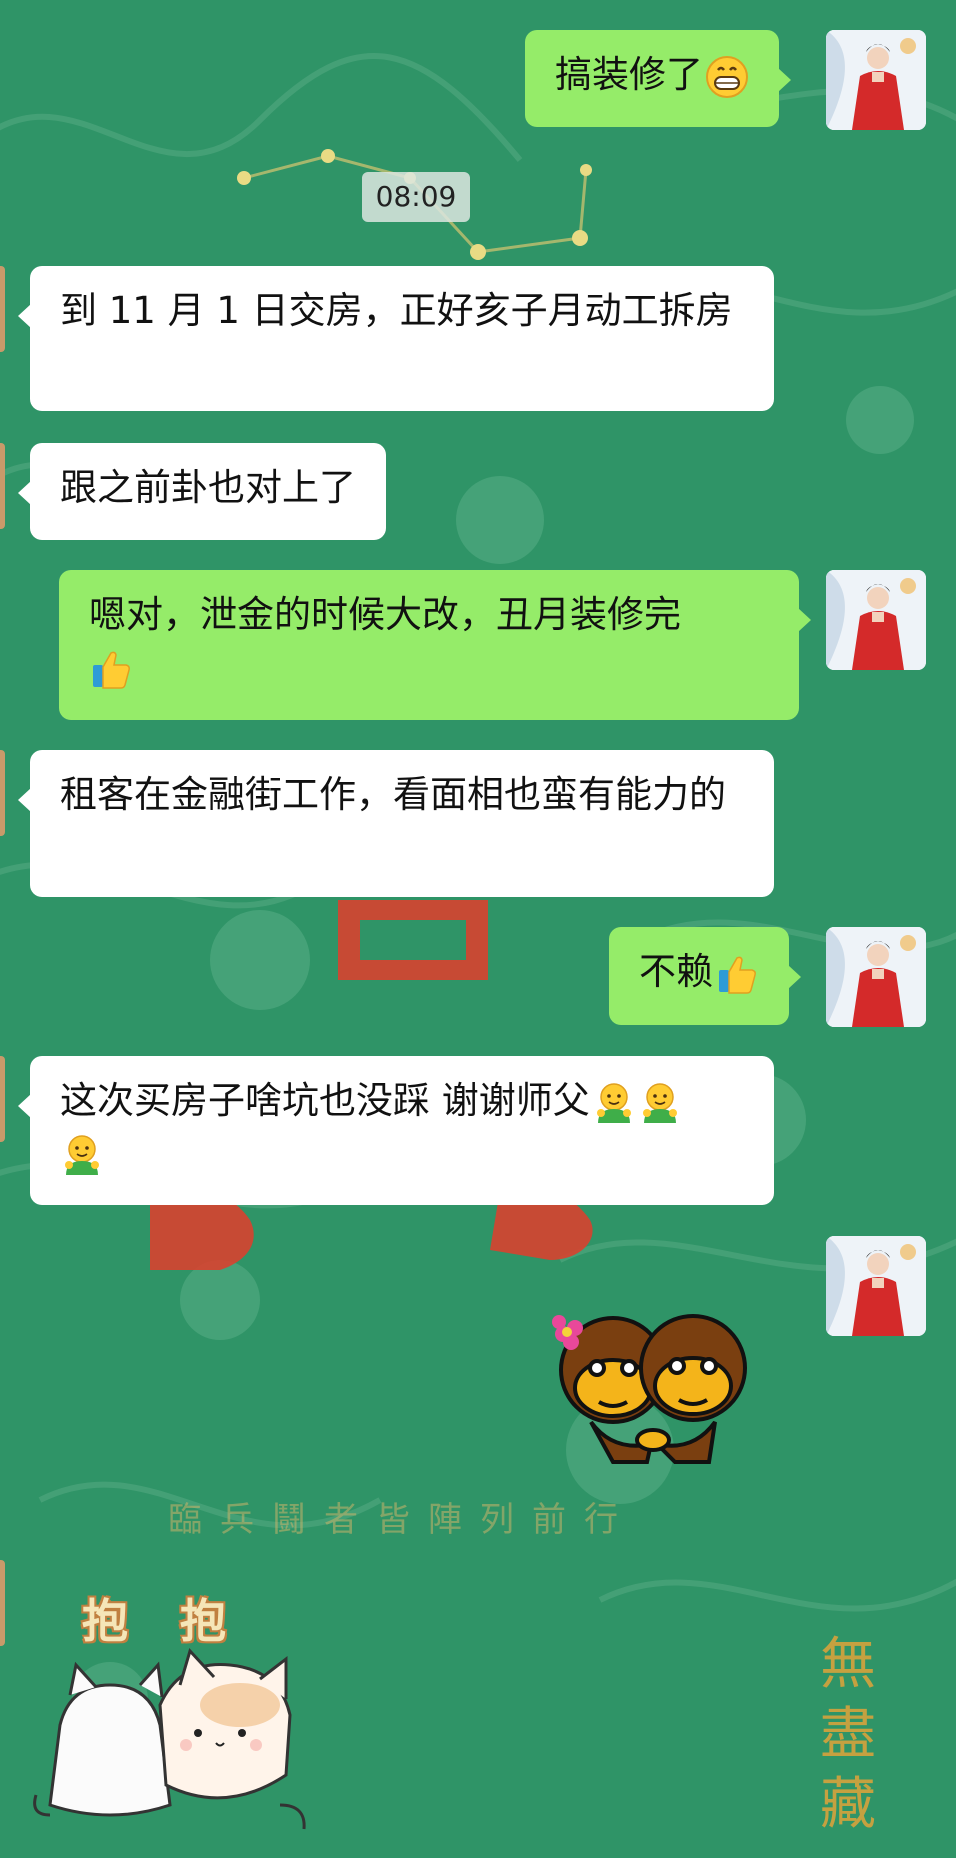 The image size is (956, 1858). What do you see at coordinates (393, 794) in the screenshot?
I see `message-text: 租客在金融街工作，看面相也蛮有能力的` at bounding box center [393, 794].